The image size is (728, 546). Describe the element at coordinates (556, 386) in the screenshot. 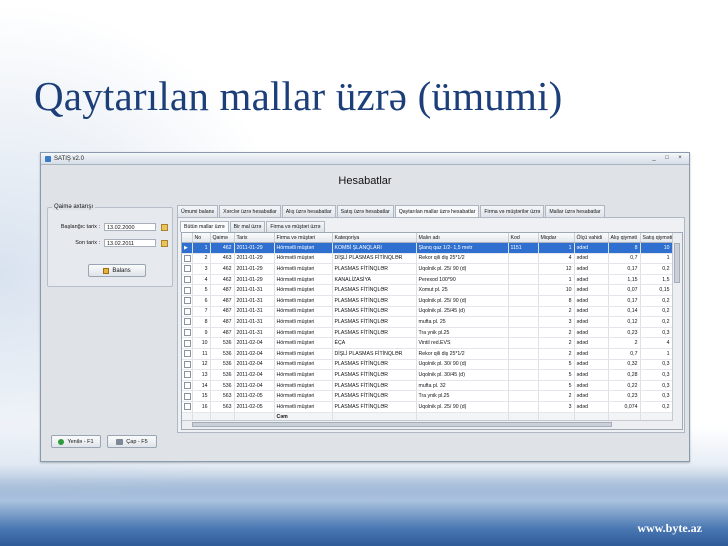

I see `table-cell: 5` at that location.